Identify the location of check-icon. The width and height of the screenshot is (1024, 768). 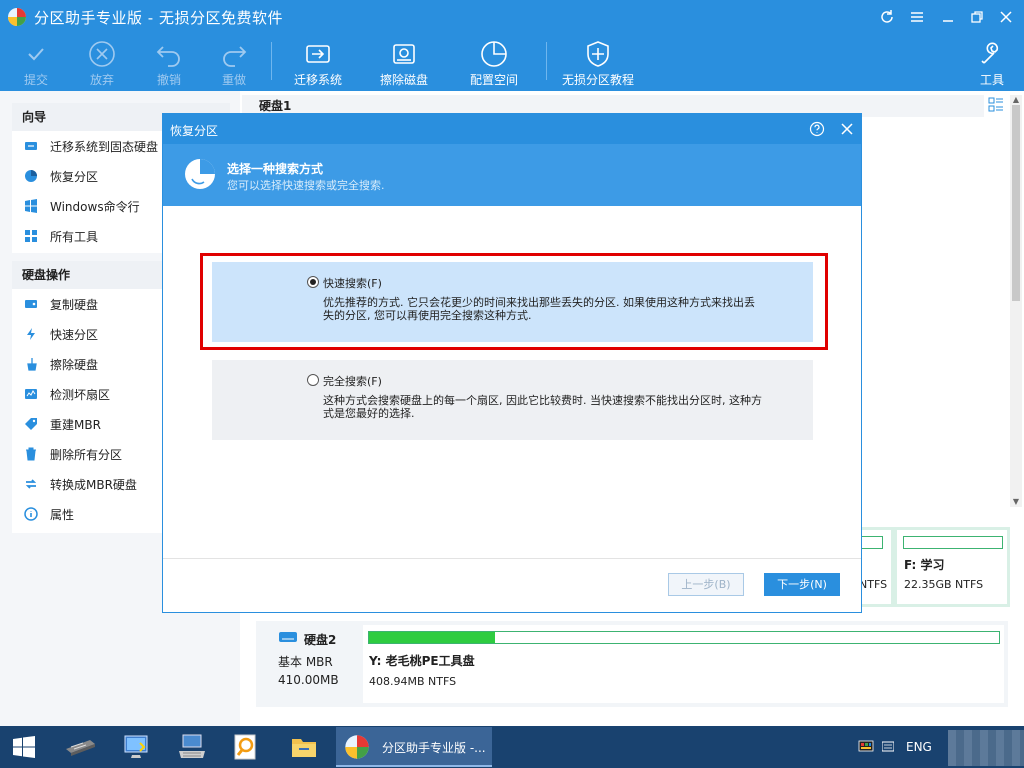
(36, 54).